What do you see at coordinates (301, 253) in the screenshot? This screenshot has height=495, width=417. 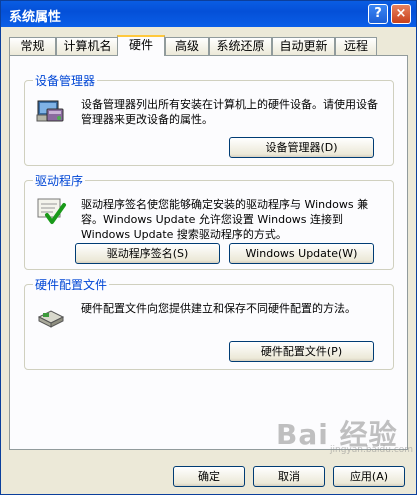 I see `windows-update-button: Windows Update(W)` at bounding box center [301, 253].